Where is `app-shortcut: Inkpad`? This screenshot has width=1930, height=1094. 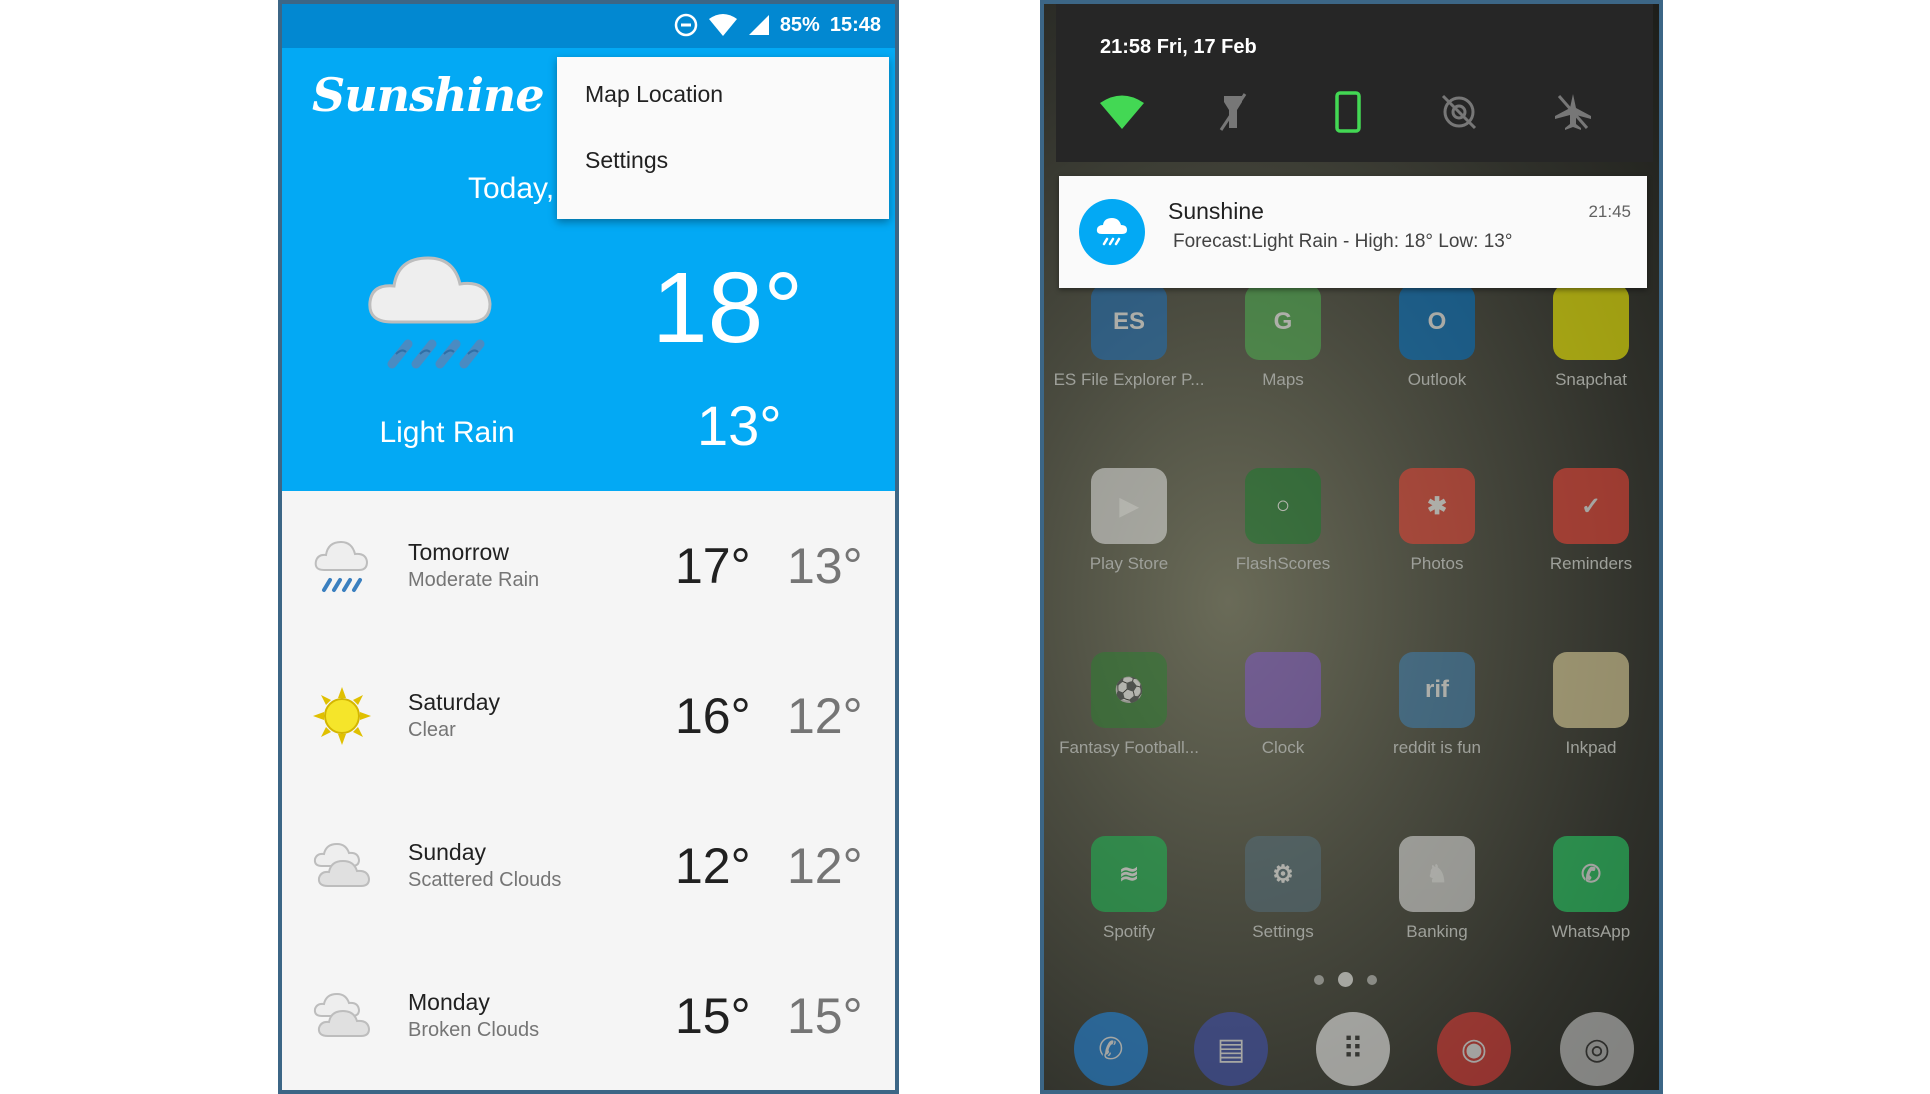
app-shortcut: Inkpad is located at coordinates (1586, 705).